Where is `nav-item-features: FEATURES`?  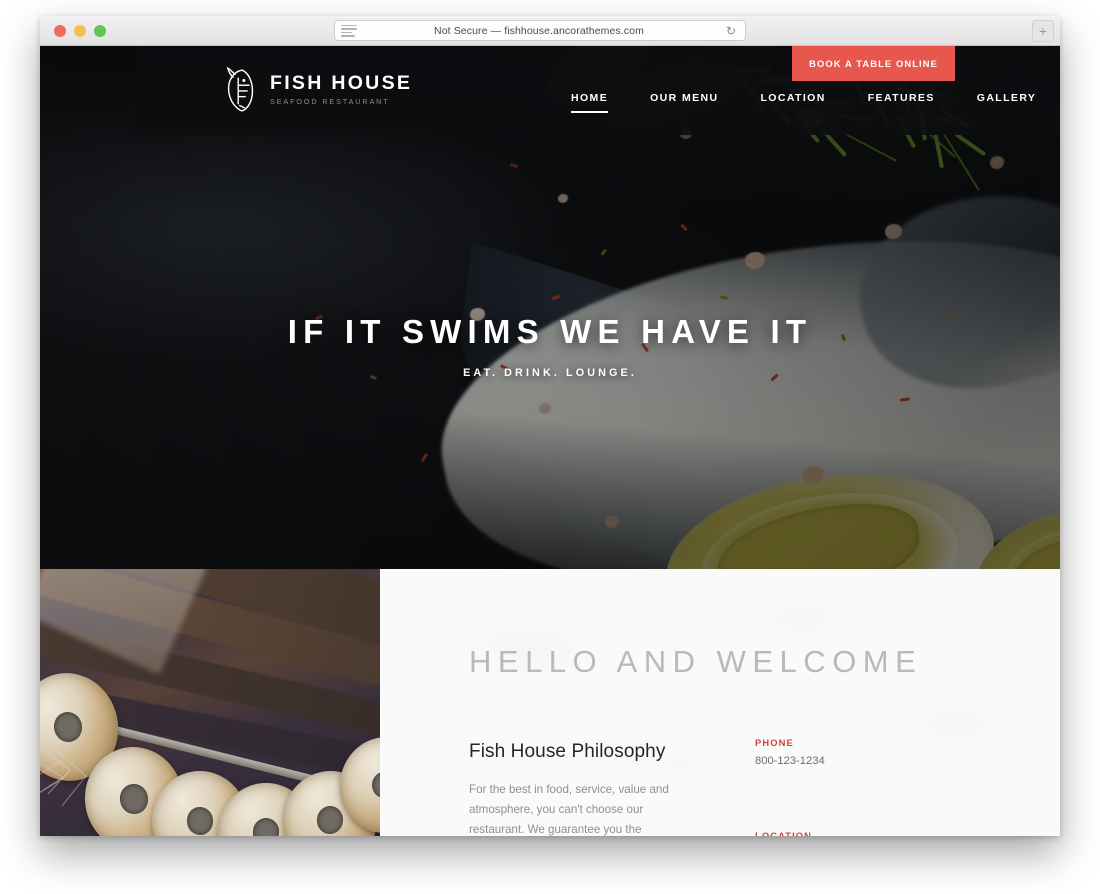
nav-item-features: FEATURES is located at coordinates (901, 98).